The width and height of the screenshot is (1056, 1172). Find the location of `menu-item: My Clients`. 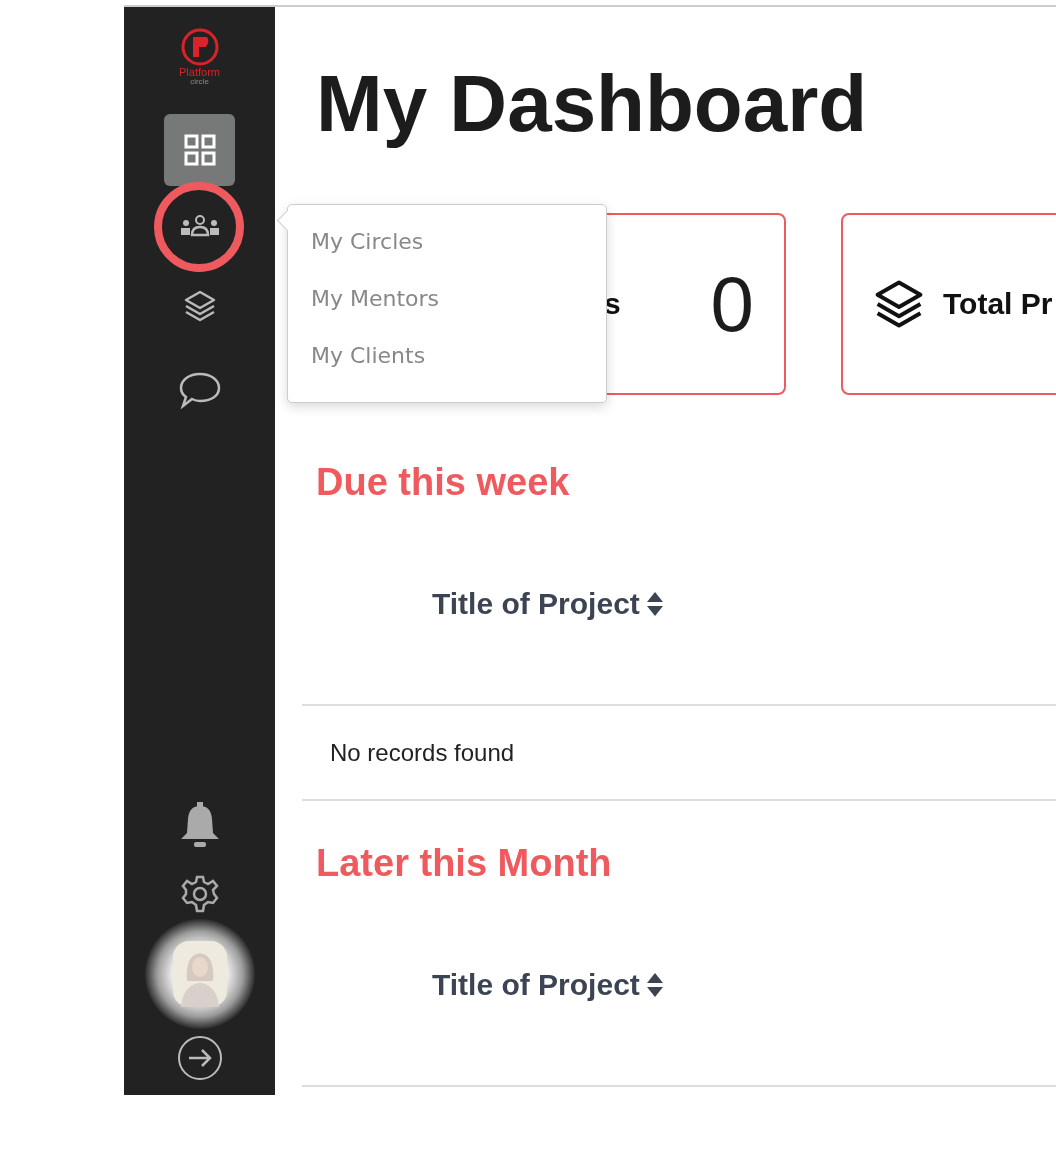

menu-item: My Clients is located at coordinates (458, 355).